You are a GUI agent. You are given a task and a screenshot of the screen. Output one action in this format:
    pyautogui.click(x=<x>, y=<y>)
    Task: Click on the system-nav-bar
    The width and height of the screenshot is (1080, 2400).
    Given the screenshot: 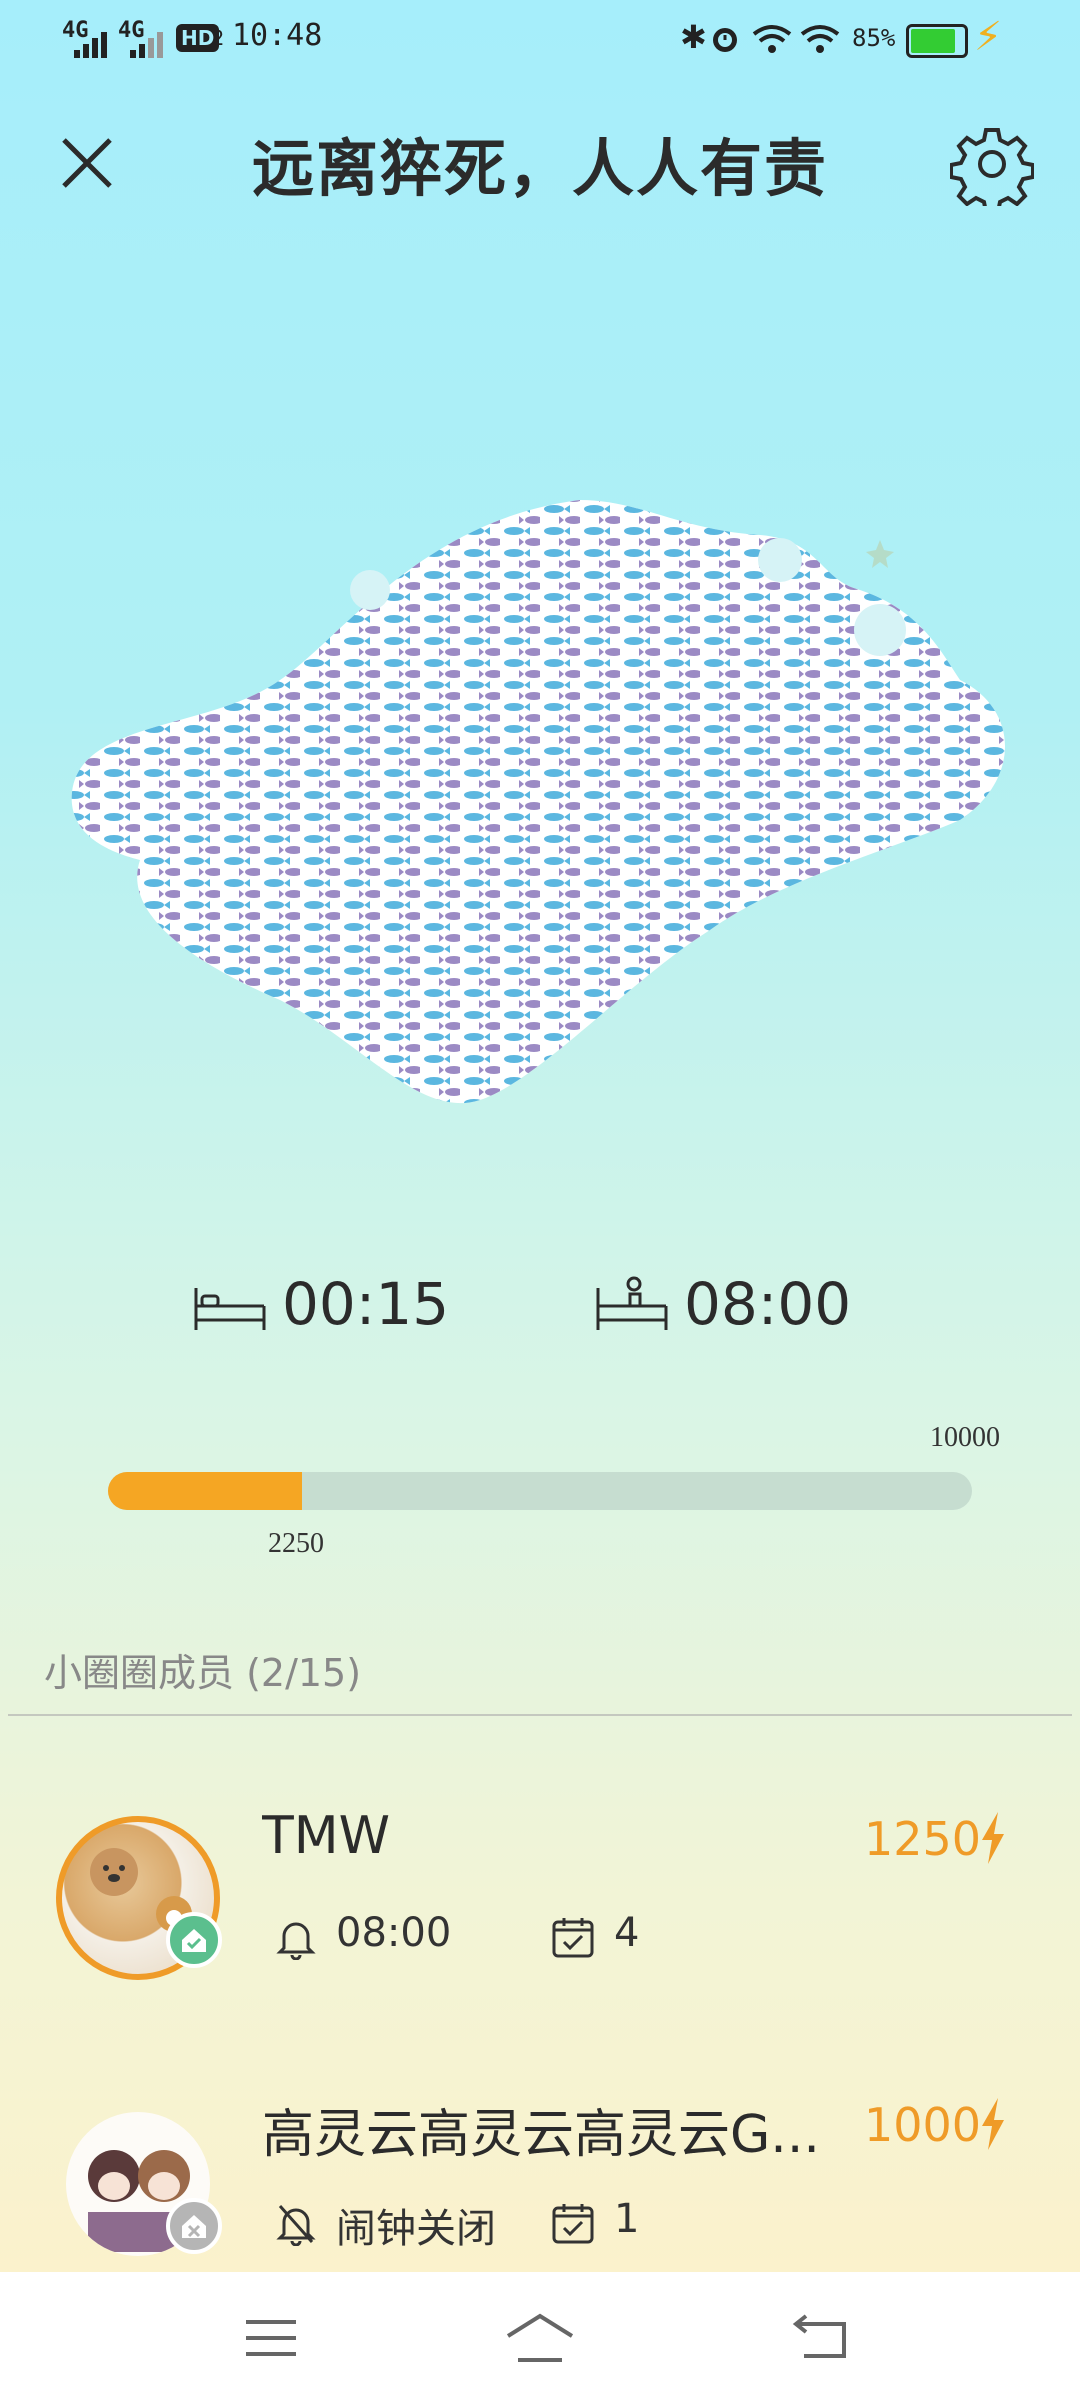 What is the action you would take?
    pyautogui.click(x=540, y=2336)
    